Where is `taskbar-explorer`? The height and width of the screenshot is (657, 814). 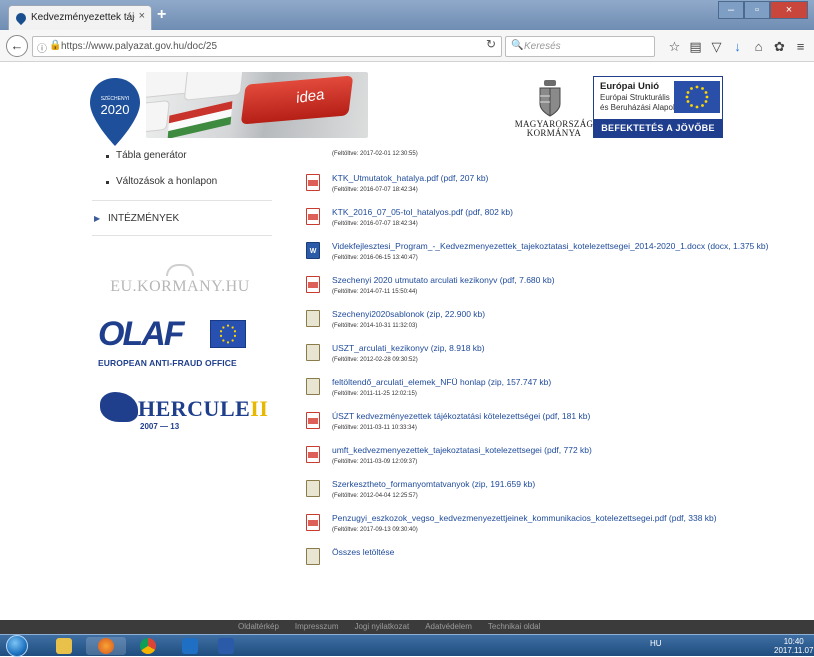 taskbar-explorer is located at coordinates (64, 646).